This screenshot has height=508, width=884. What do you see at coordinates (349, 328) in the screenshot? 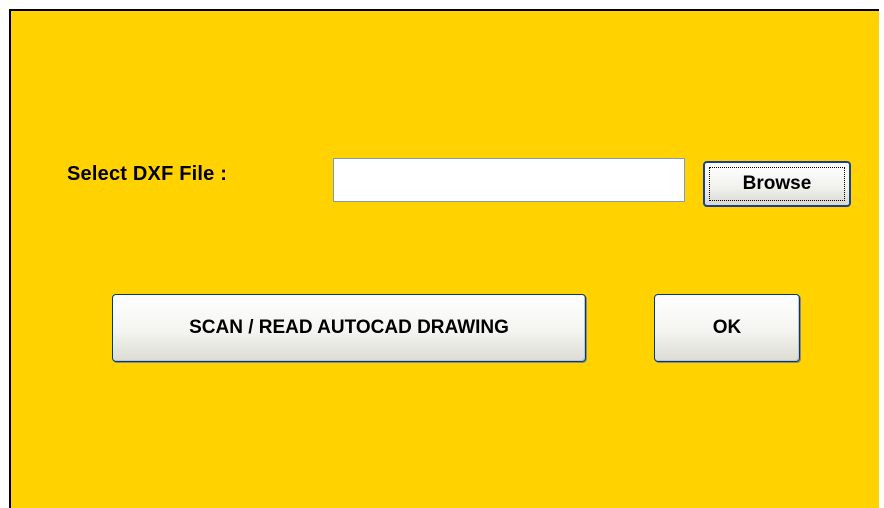
I see `scan-read-autocad-drawing-button: SCAN / READ AUTOCAD DRAWING` at bounding box center [349, 328].